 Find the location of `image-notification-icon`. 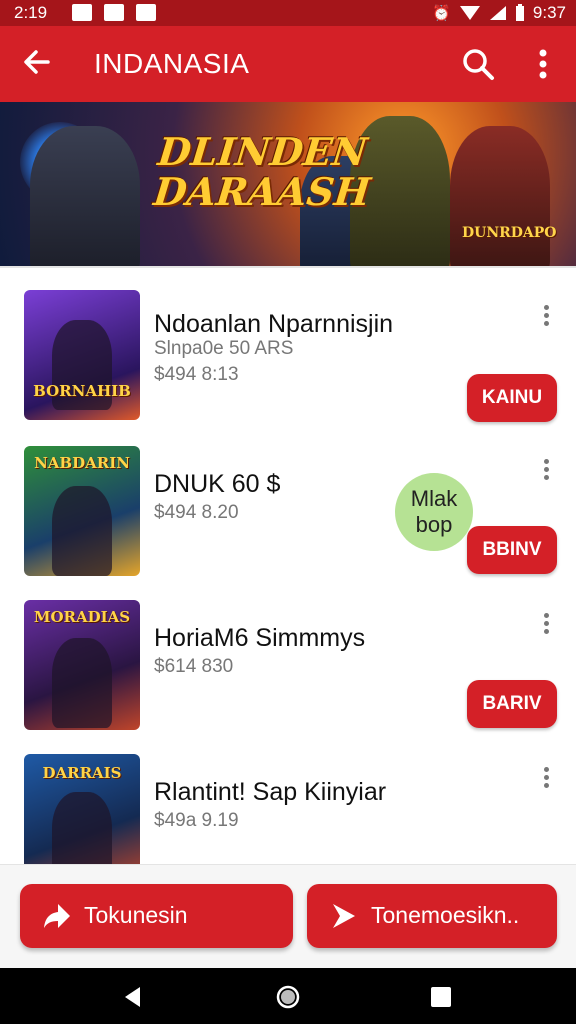

image-notification-icon is located at coordinates (82, 12).